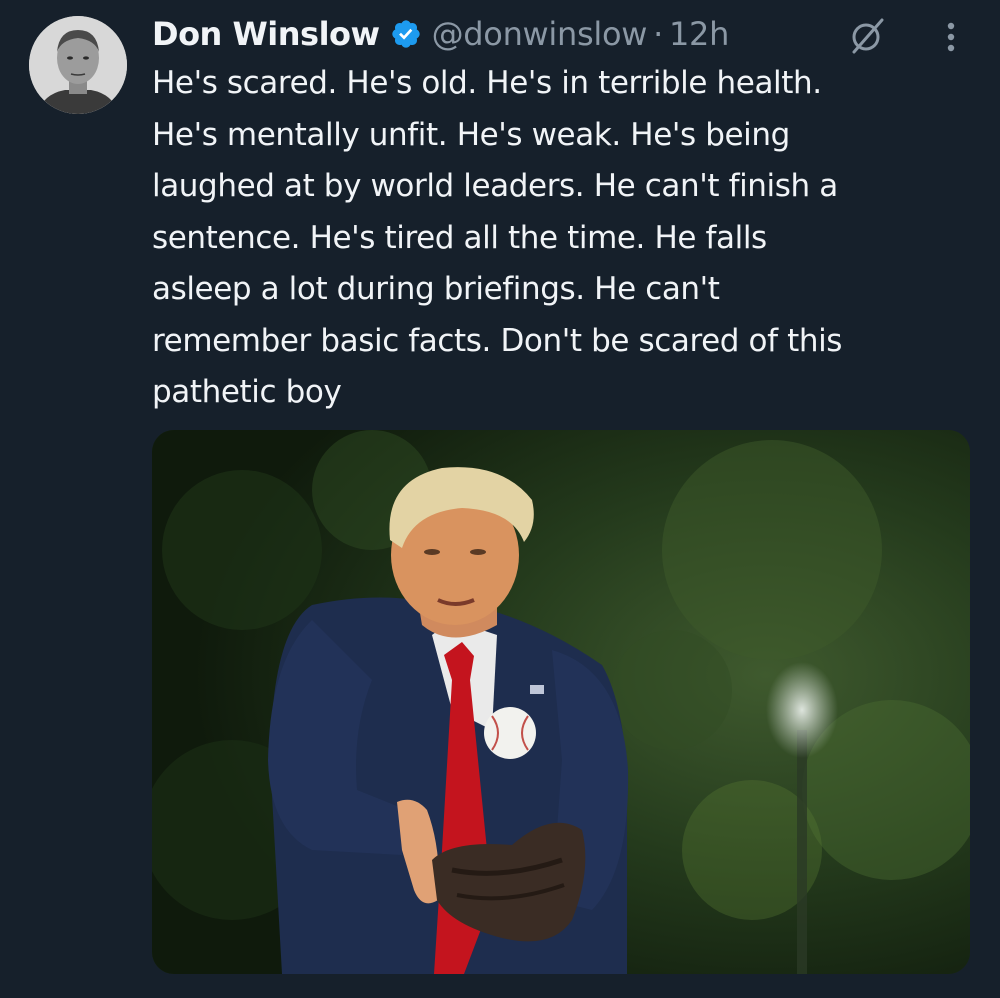 The height and width of the screenshot is (998, 1000). What do you see at coordinates (406, 34) in the screenshot?
I see `verified-badge-icon` at bounding box center [406, 34].